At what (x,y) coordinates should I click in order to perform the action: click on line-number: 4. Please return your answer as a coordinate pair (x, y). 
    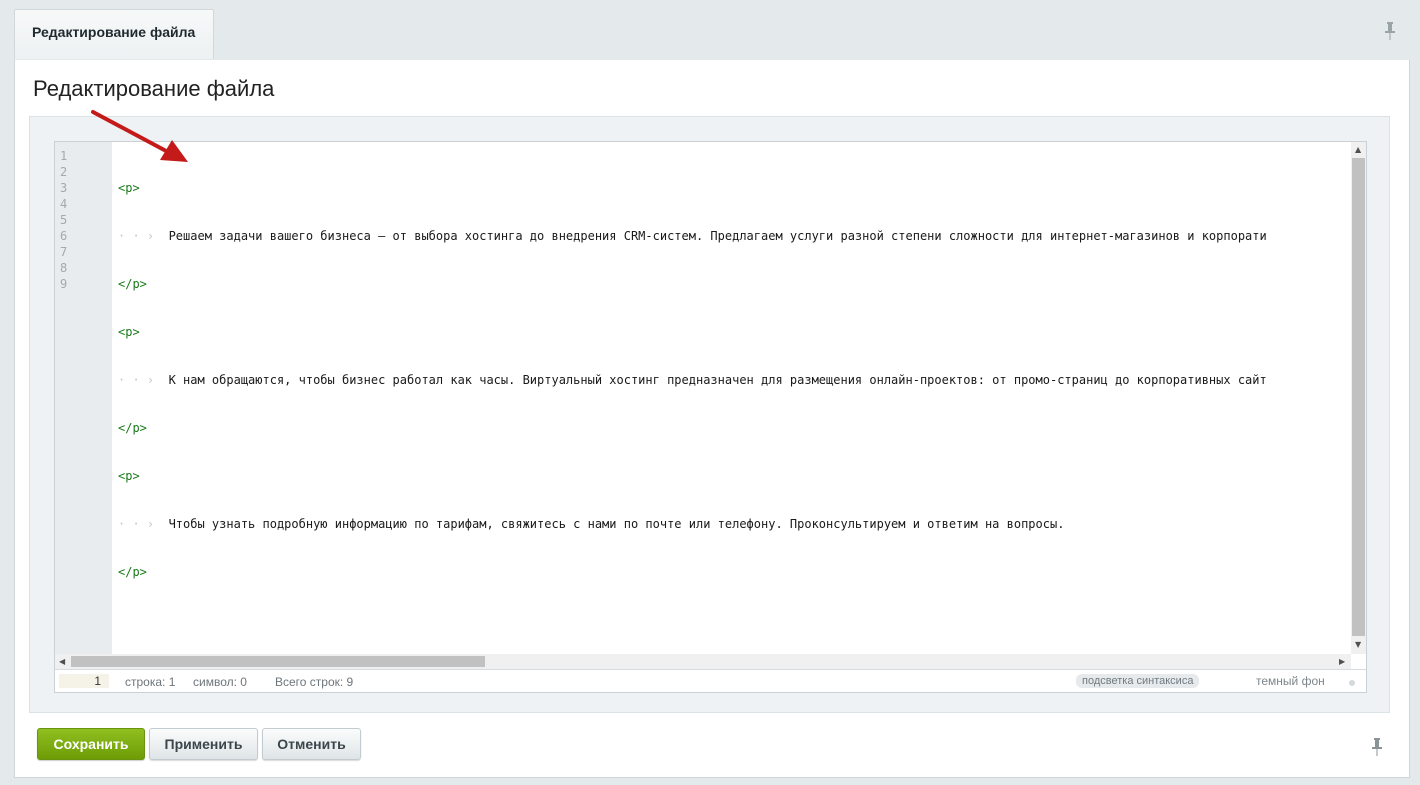
    Looking at the image, I should click on (64, 204).